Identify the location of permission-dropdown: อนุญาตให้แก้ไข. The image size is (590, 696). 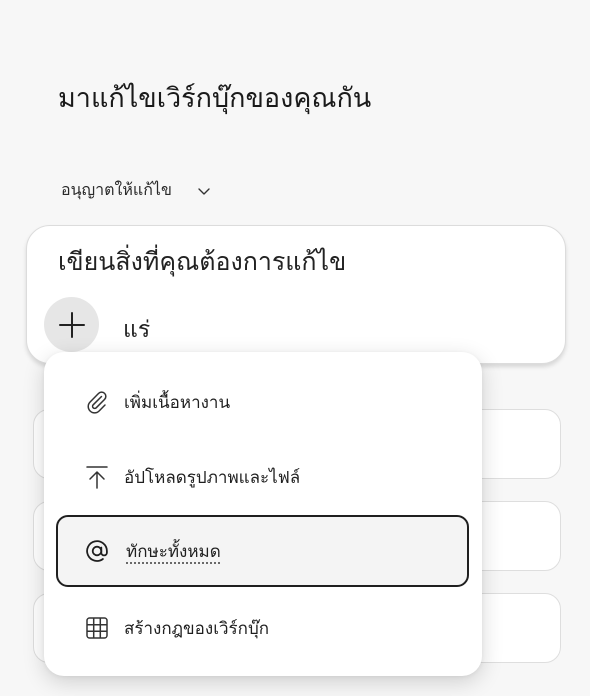
(136, 190).